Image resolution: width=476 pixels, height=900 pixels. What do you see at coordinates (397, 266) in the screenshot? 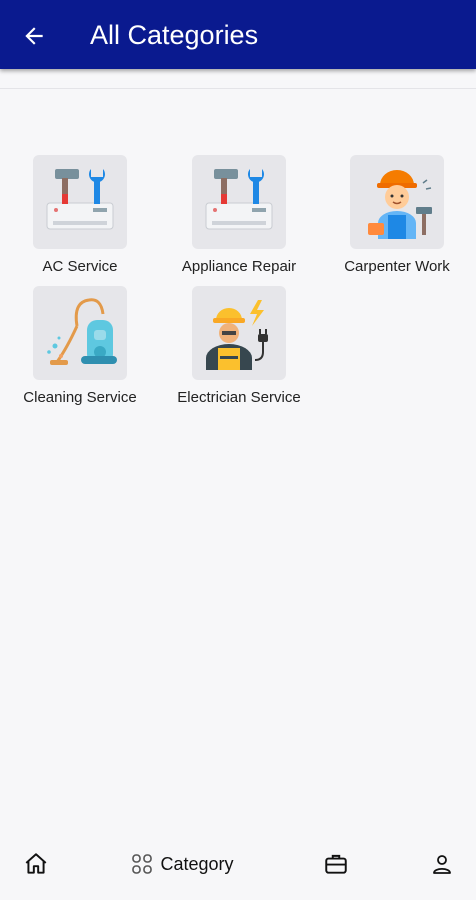
I see `category-label: Carpenter Work` at bounding box center [397, 266].